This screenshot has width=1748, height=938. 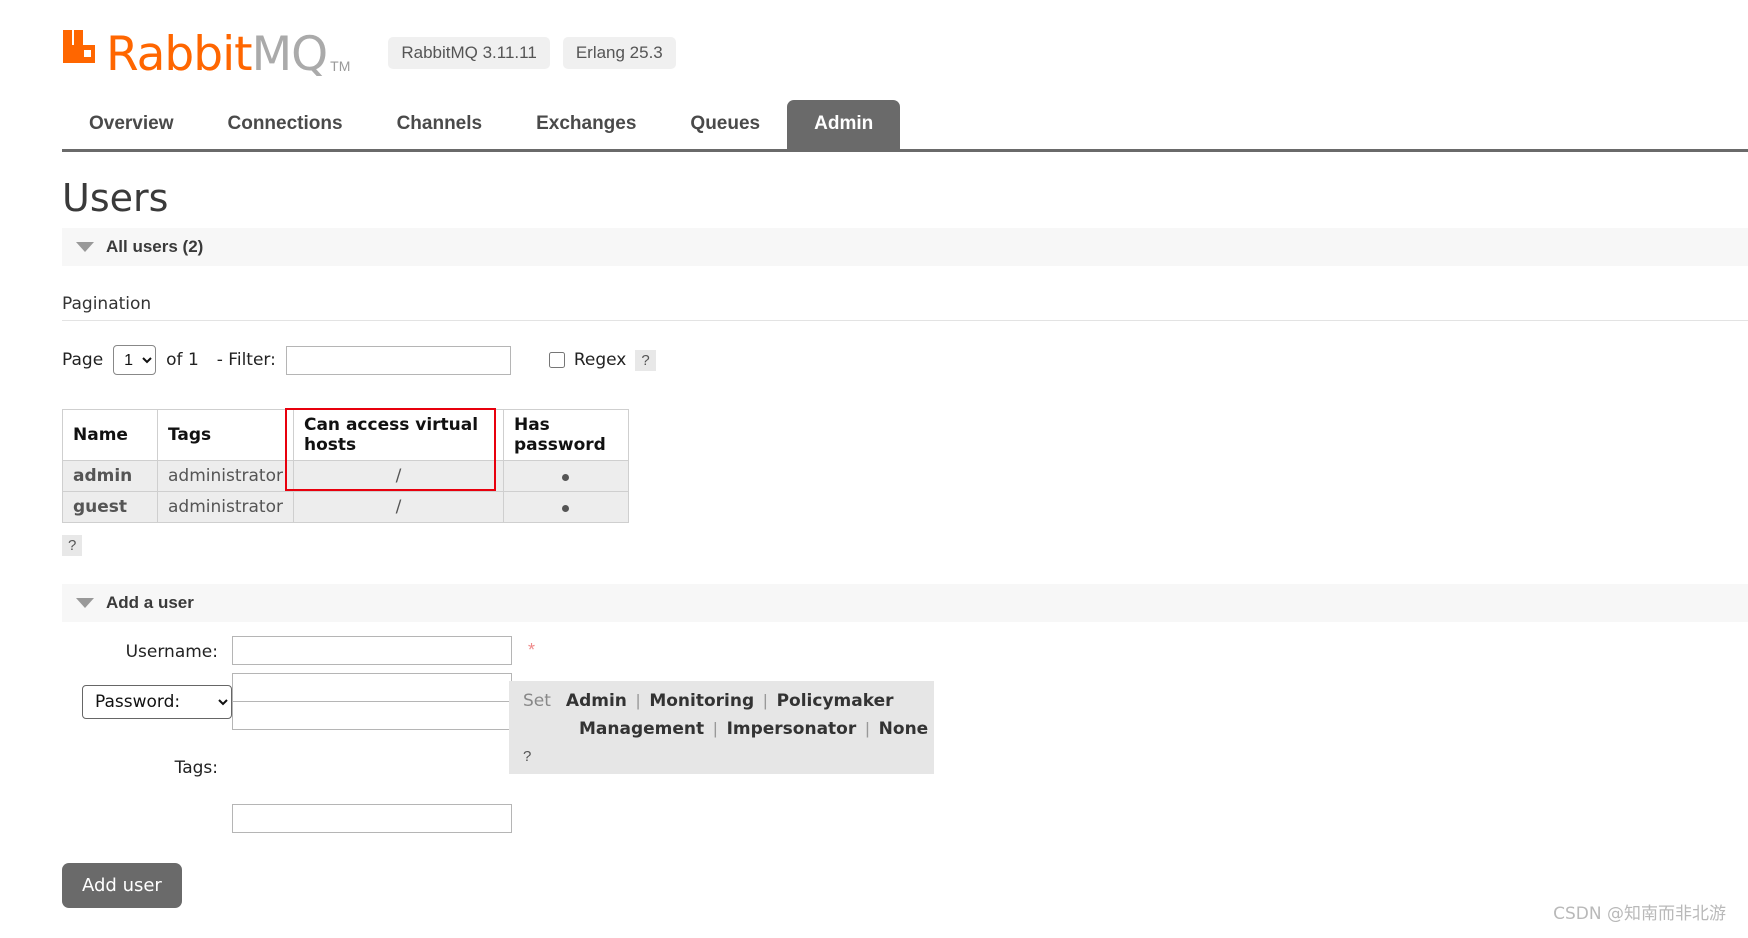 I want to click on tab-admin: Admin, so click(x=844, y=124).